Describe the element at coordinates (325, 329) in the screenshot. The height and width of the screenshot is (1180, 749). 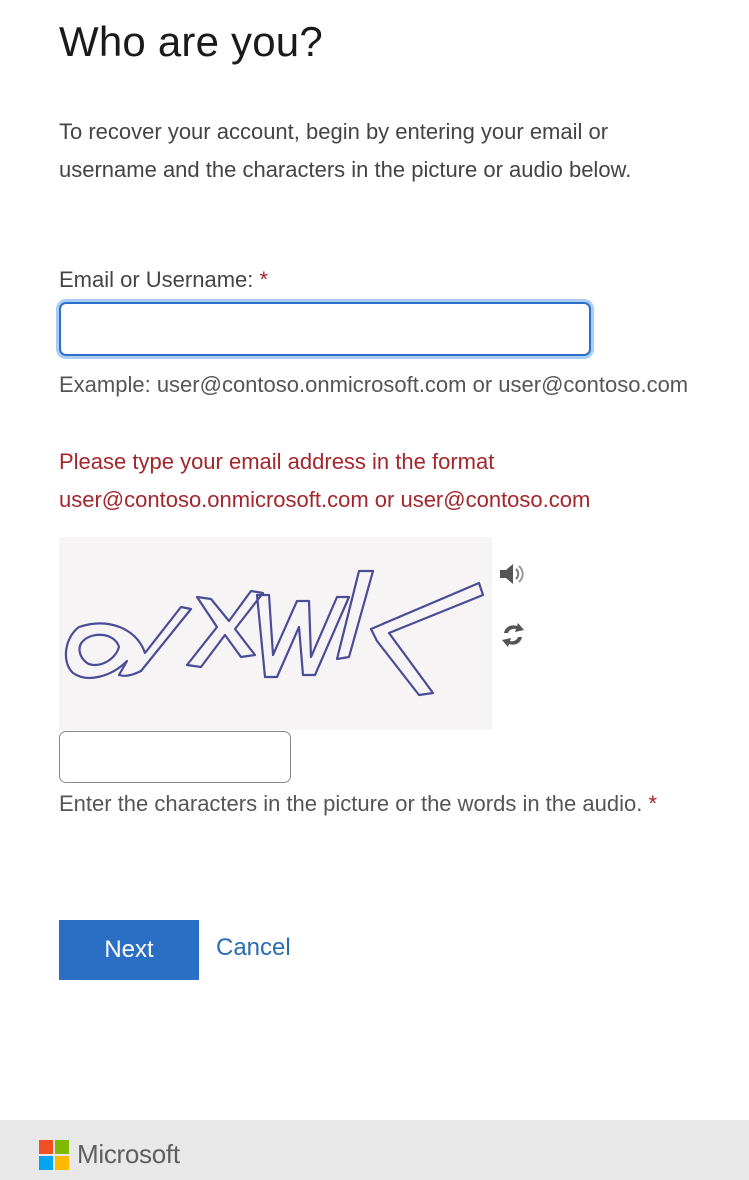
I see `email-field` at that location.